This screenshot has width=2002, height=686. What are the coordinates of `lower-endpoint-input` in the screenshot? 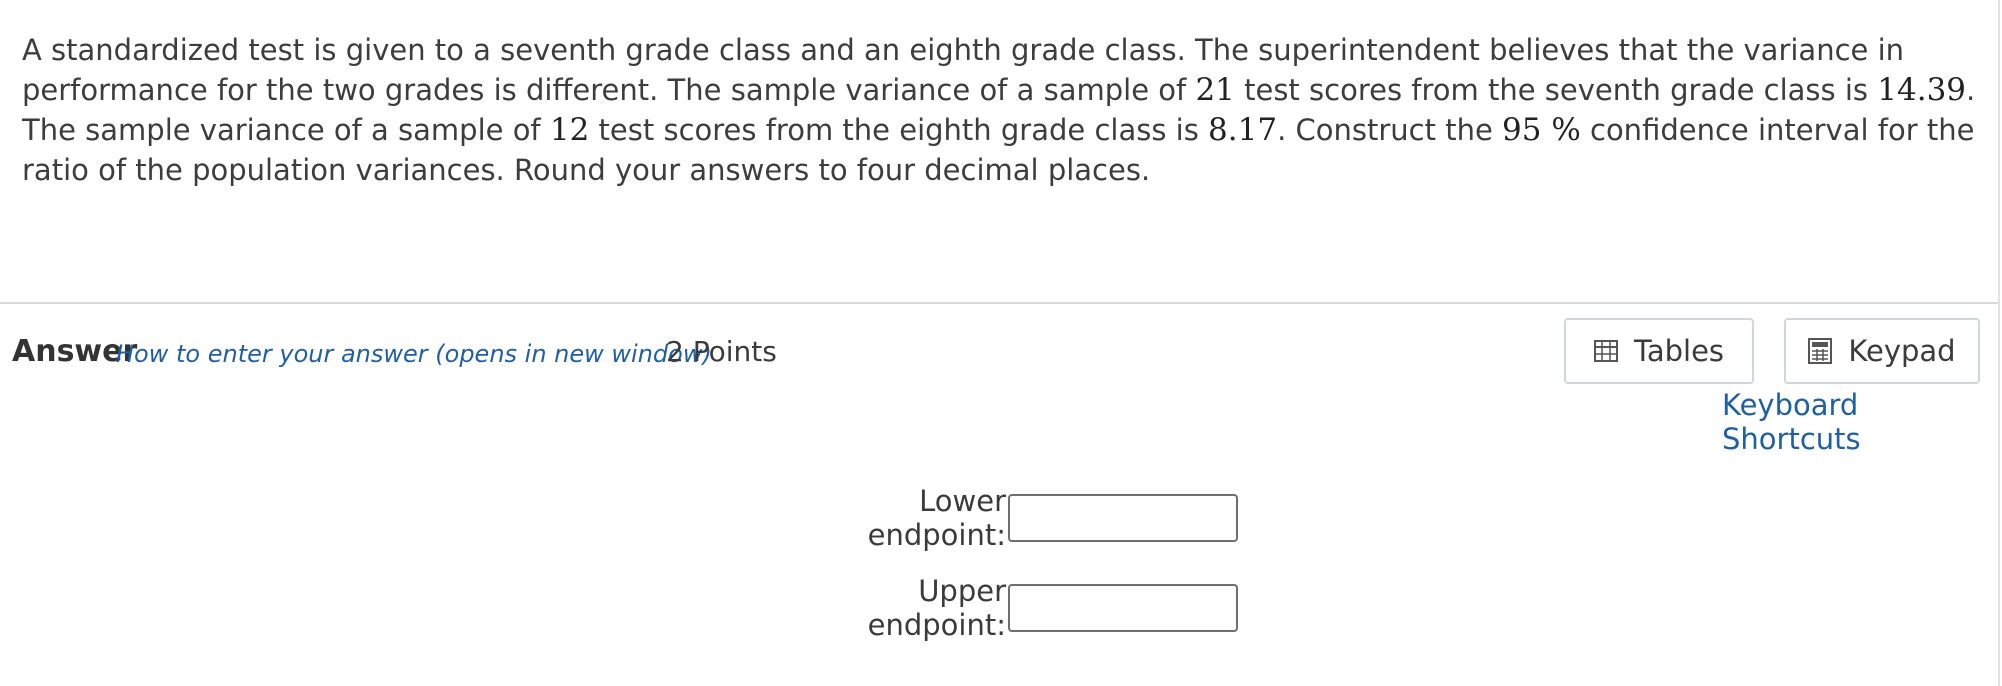 It's located at (1123, 518).